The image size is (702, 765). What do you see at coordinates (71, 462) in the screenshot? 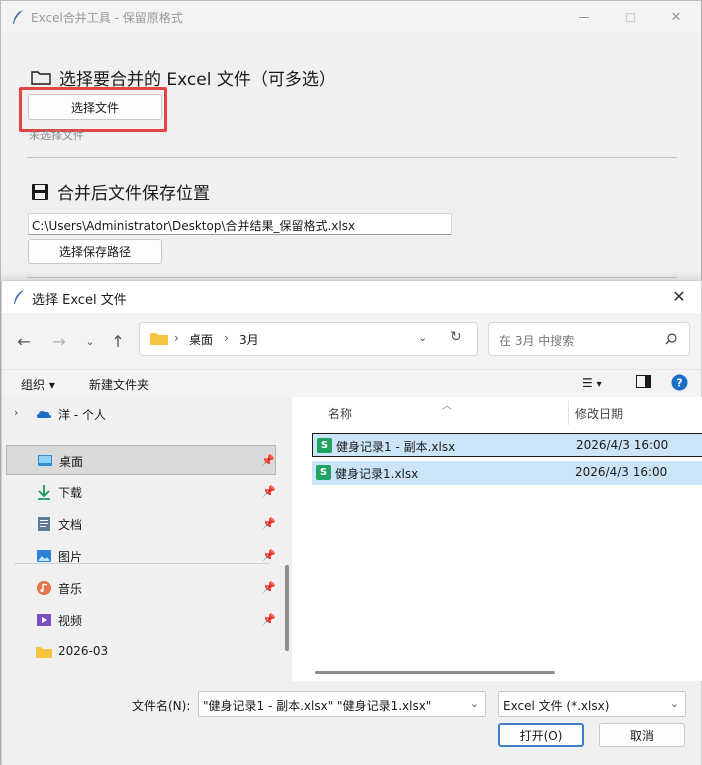
I see `nav-item-label: 桌面` at bounding box center [71, 462].